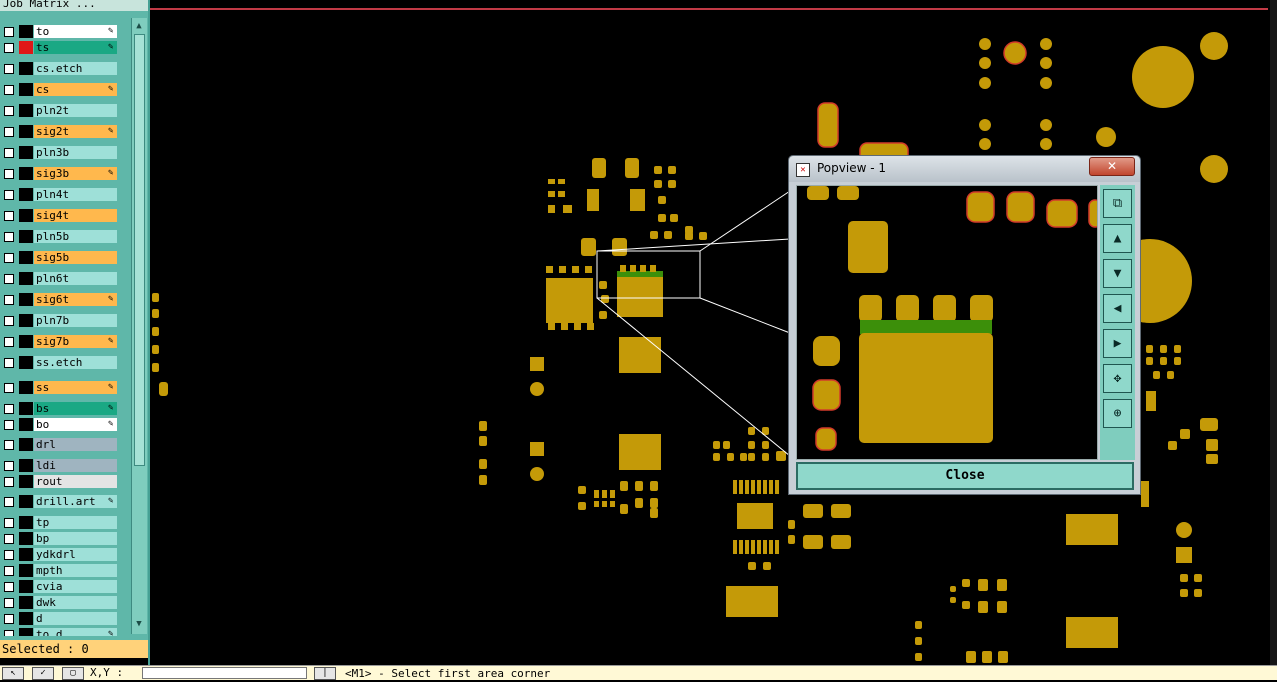  I want to click on layer-row: to ✎, so click(60, 31).